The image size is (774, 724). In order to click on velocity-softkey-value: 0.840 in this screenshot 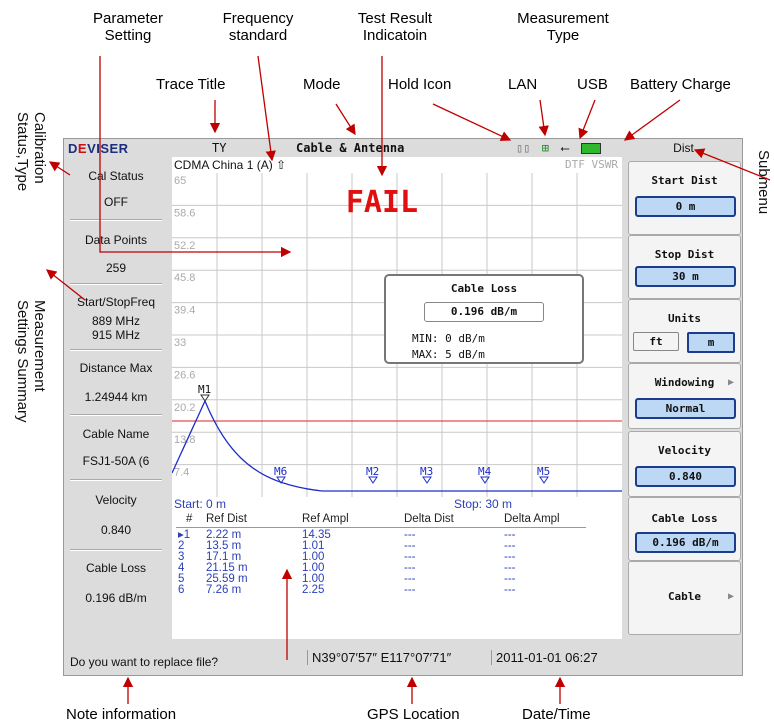, I will do `click(685, 476)`.